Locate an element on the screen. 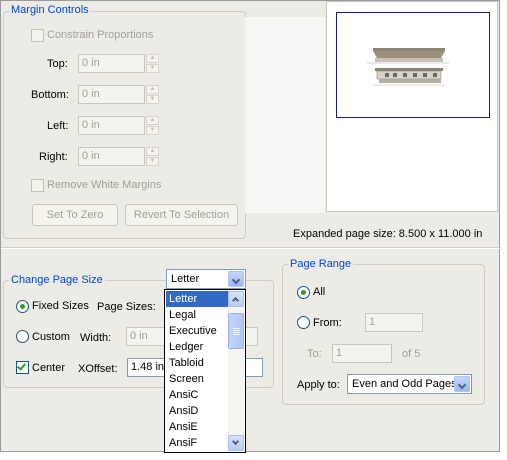 This screenshot has height=460, width=507. dropdown-item-executive: Executive is located at coordinates (197, 331).